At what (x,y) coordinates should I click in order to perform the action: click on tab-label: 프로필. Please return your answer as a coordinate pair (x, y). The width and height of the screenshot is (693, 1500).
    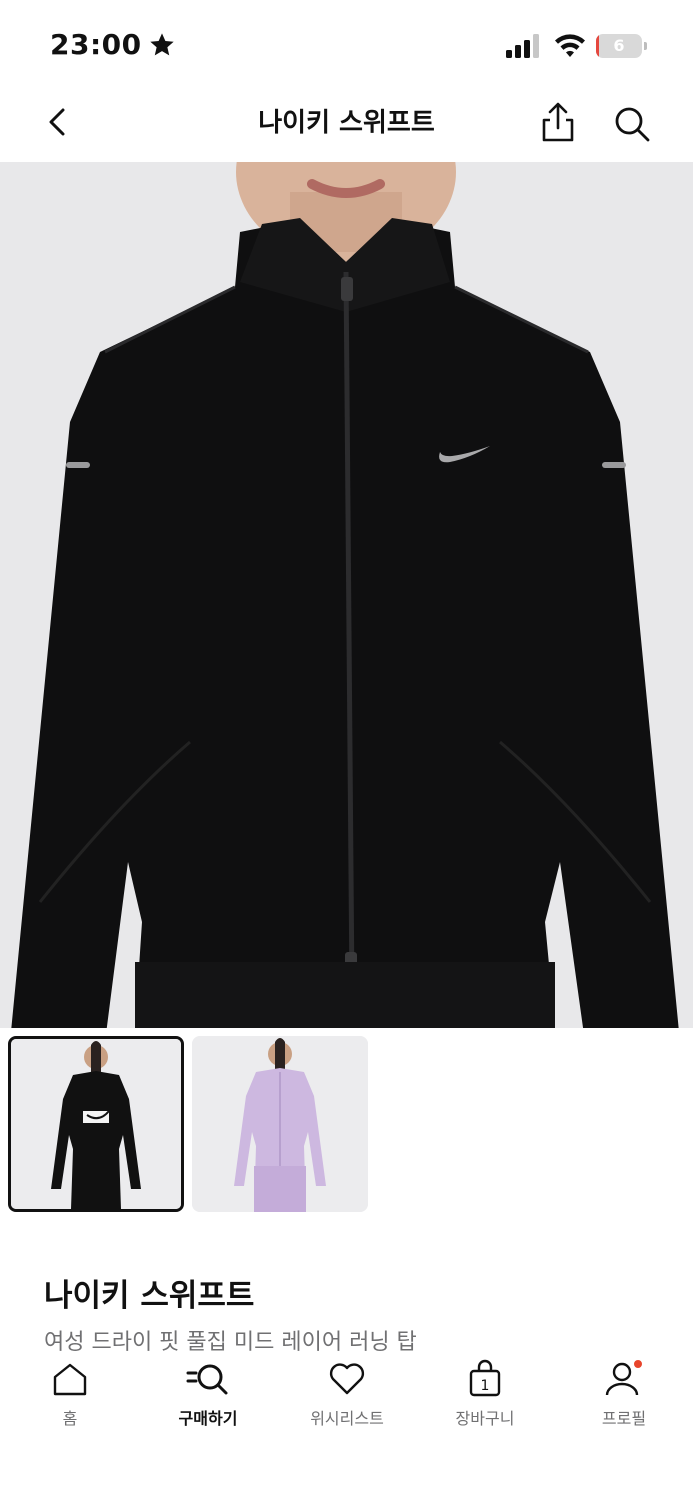
    Looking at the image, I should click on (624, 1418).